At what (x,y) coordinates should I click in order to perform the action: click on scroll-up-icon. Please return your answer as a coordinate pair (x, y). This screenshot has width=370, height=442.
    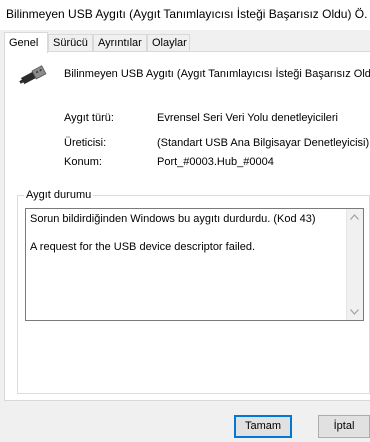
    Looking at the image, I should click on (354, 217).